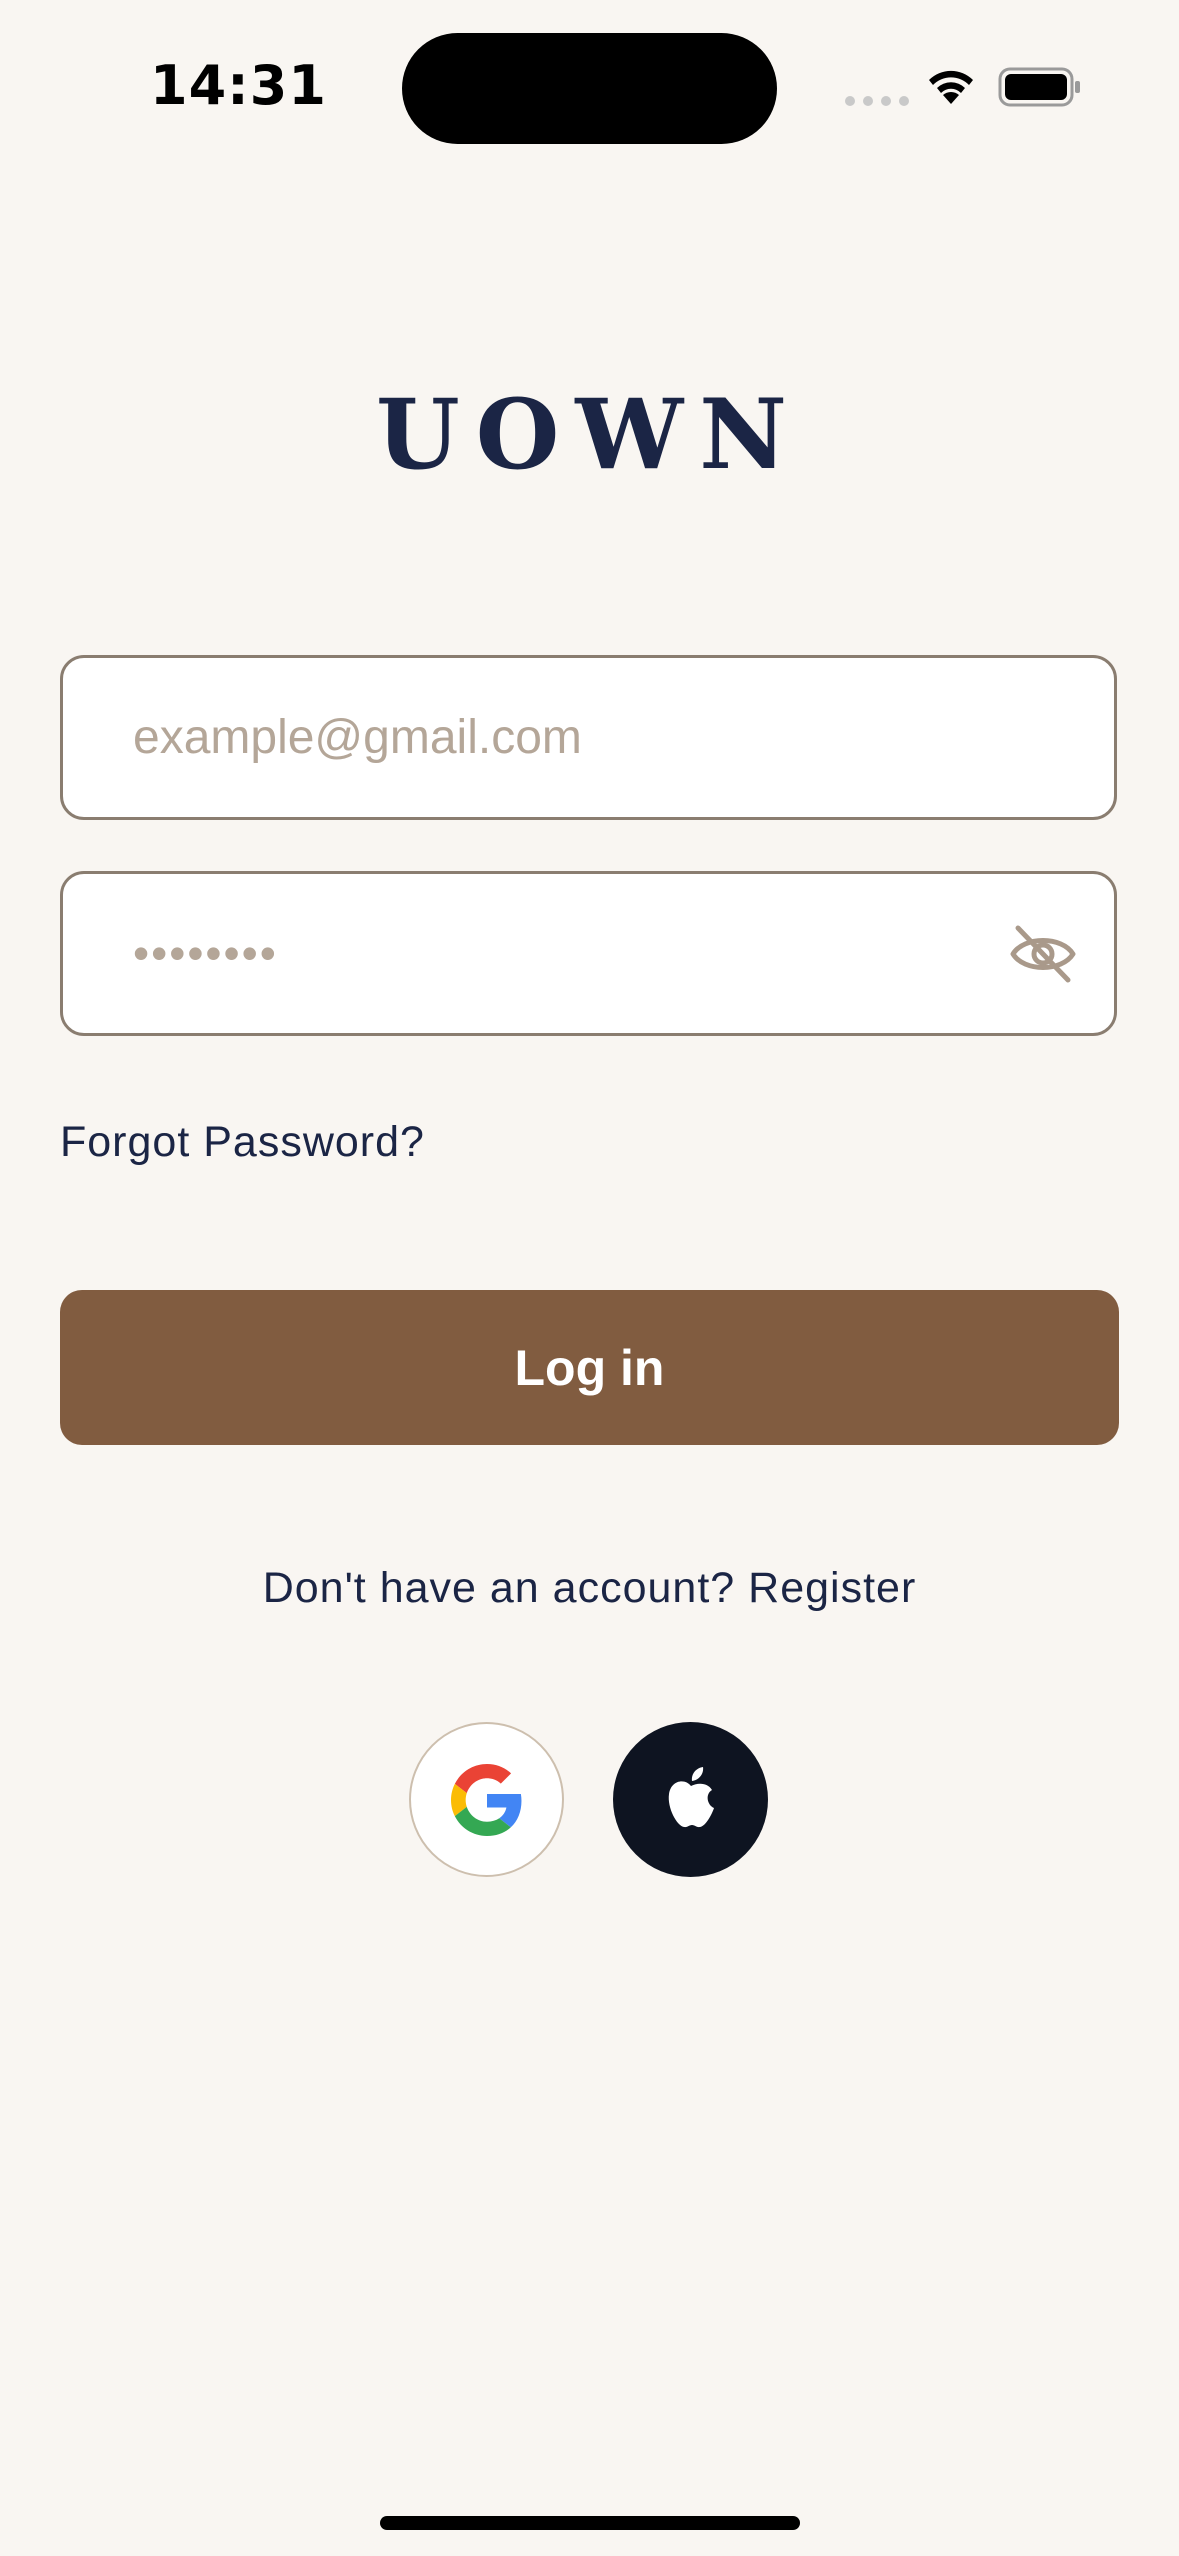  I want to click on login-button: Log in, so click(589, 1367).